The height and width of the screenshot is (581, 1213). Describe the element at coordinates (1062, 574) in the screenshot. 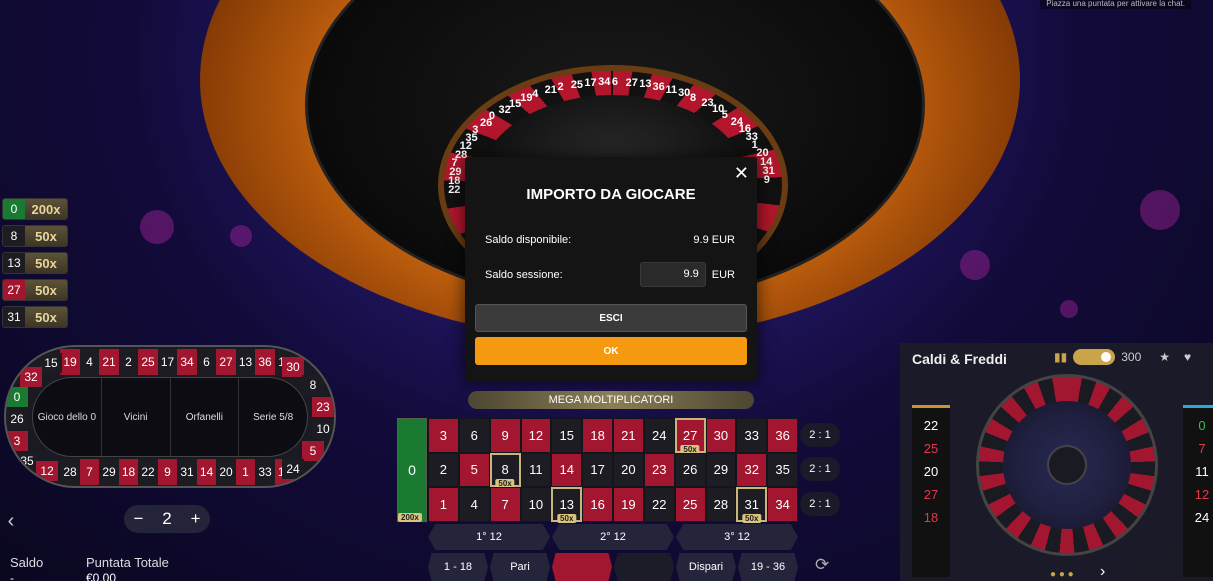

I see `page-dots: ● ● ●` at that location.